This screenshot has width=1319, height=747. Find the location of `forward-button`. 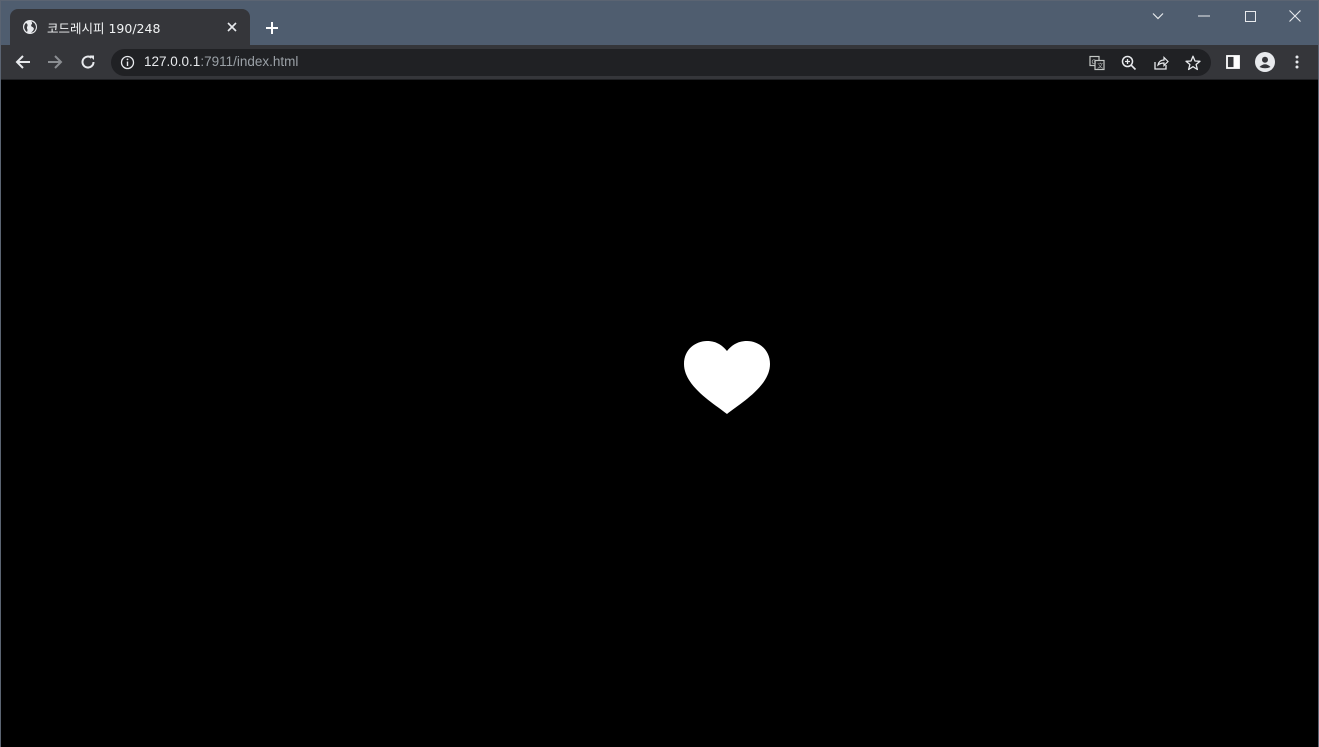

forward-button is located at coordinates (55, 62).